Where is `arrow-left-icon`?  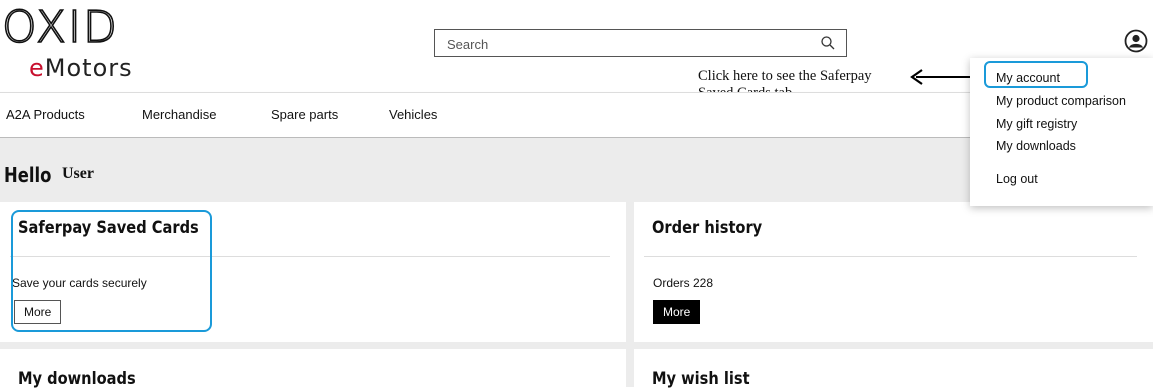 arrow-left-icon is located at coordinates (943, 77).